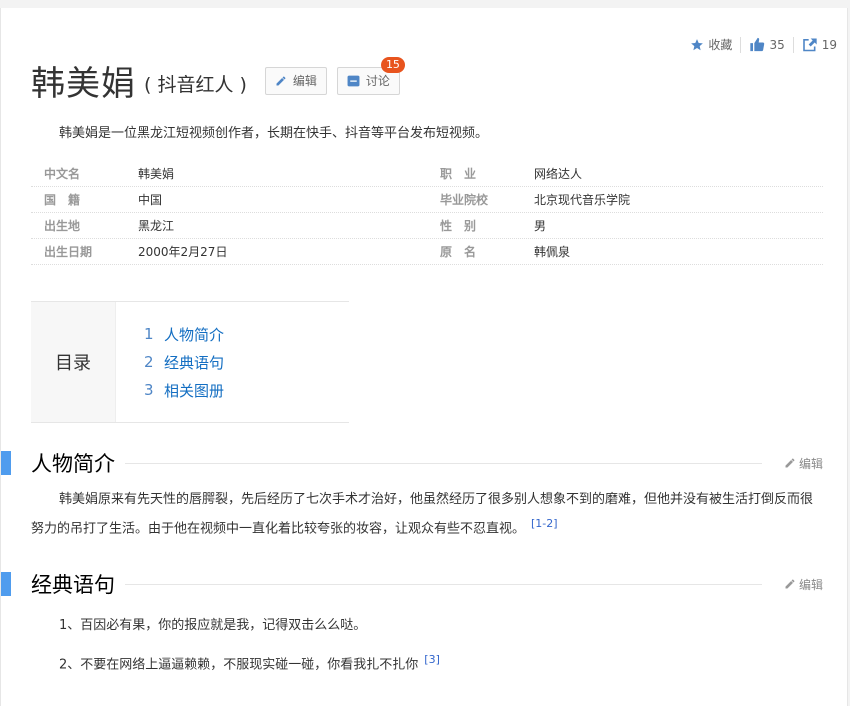 The image size is (850, 706). What do you see at coordinates (540, 226) in the screenshot?
I see `info-value: 男` at bounding box center [540, 226].